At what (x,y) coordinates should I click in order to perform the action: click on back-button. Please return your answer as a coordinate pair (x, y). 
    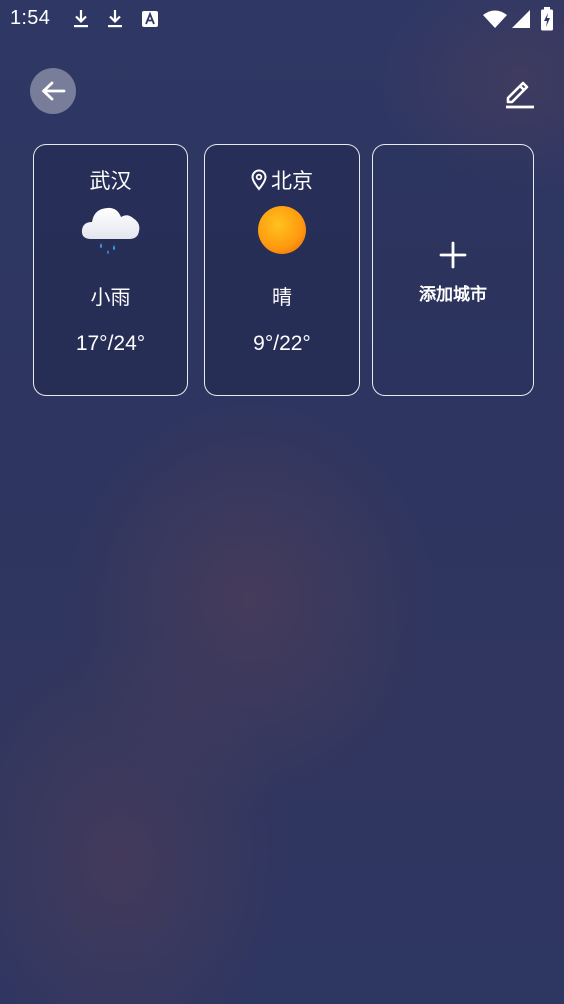
    Looking at the image, I should click on (53, 91).